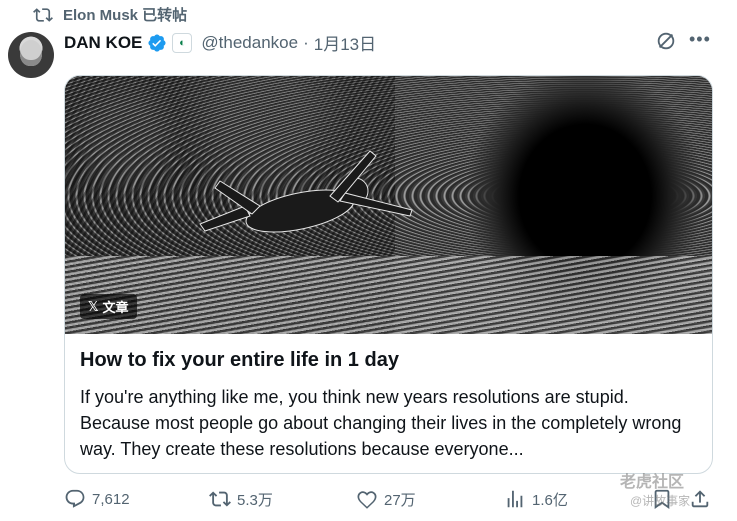 The image size is (737, 521). Describe the element at coordinates (115, 307) in the screenshot. I see `article-badge-label: 文章` at that location.